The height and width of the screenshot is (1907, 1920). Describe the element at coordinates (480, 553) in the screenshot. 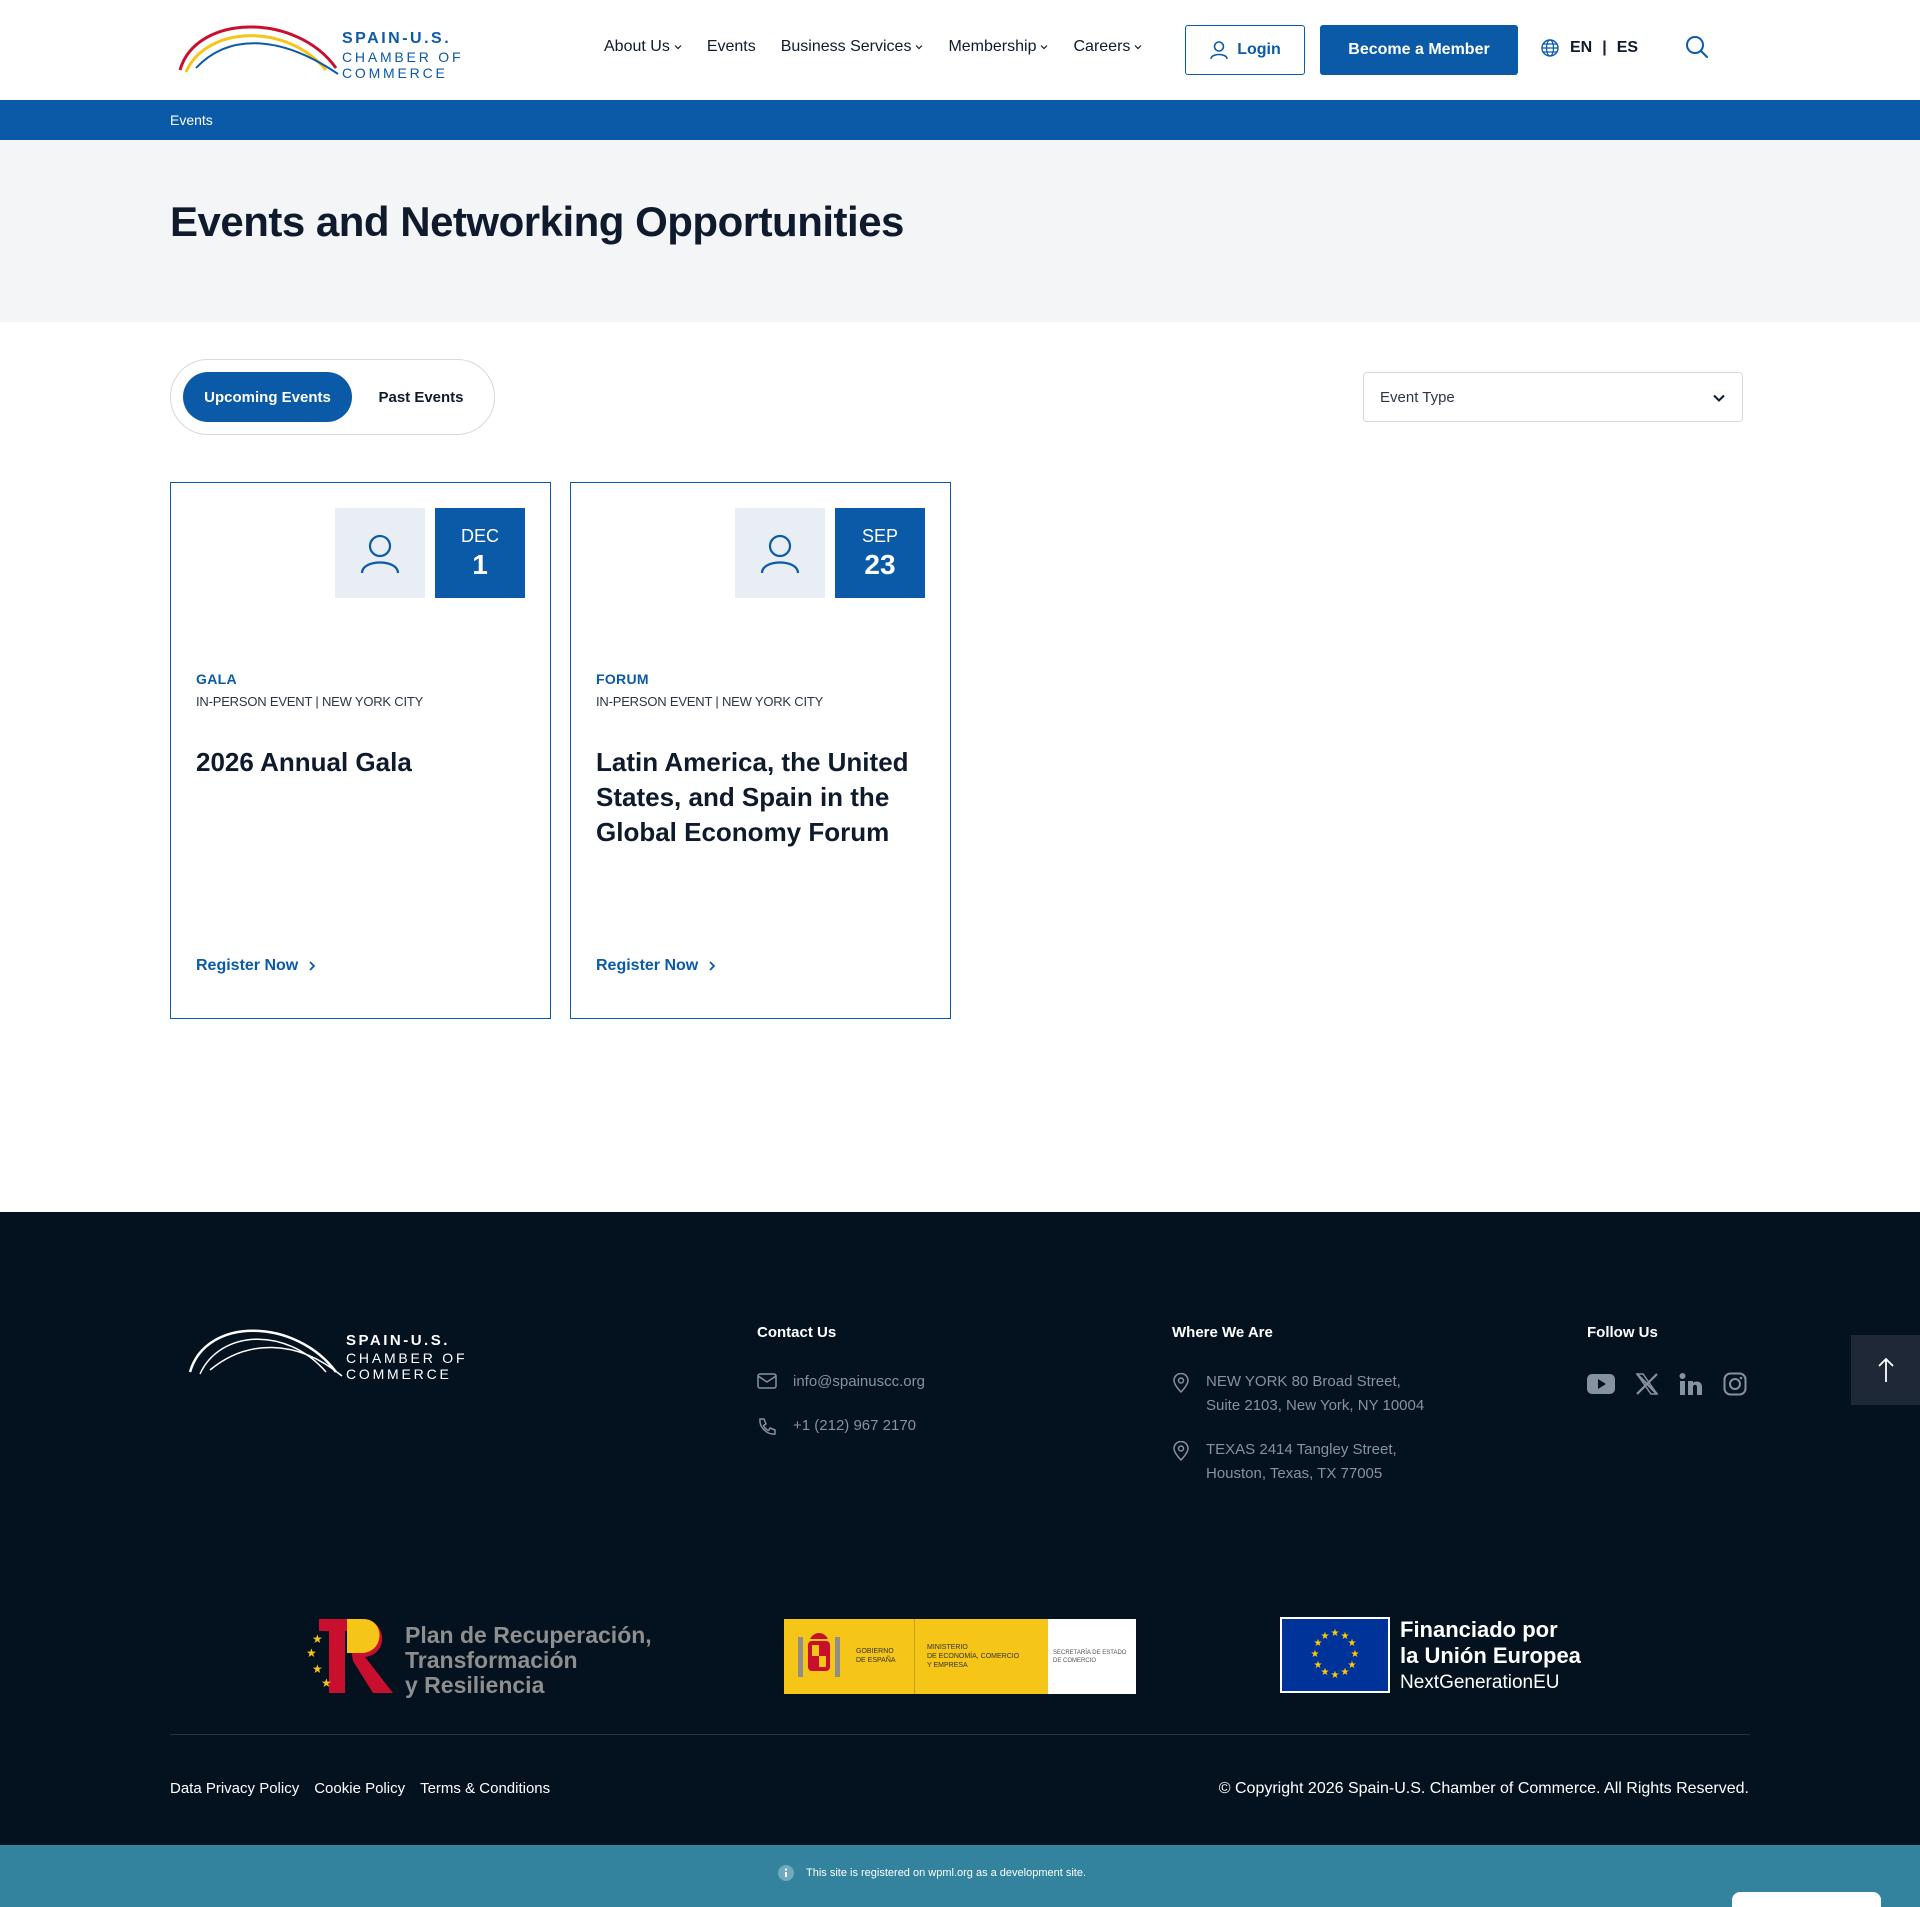

I see `event-date-badge: DEC 1` at that location.